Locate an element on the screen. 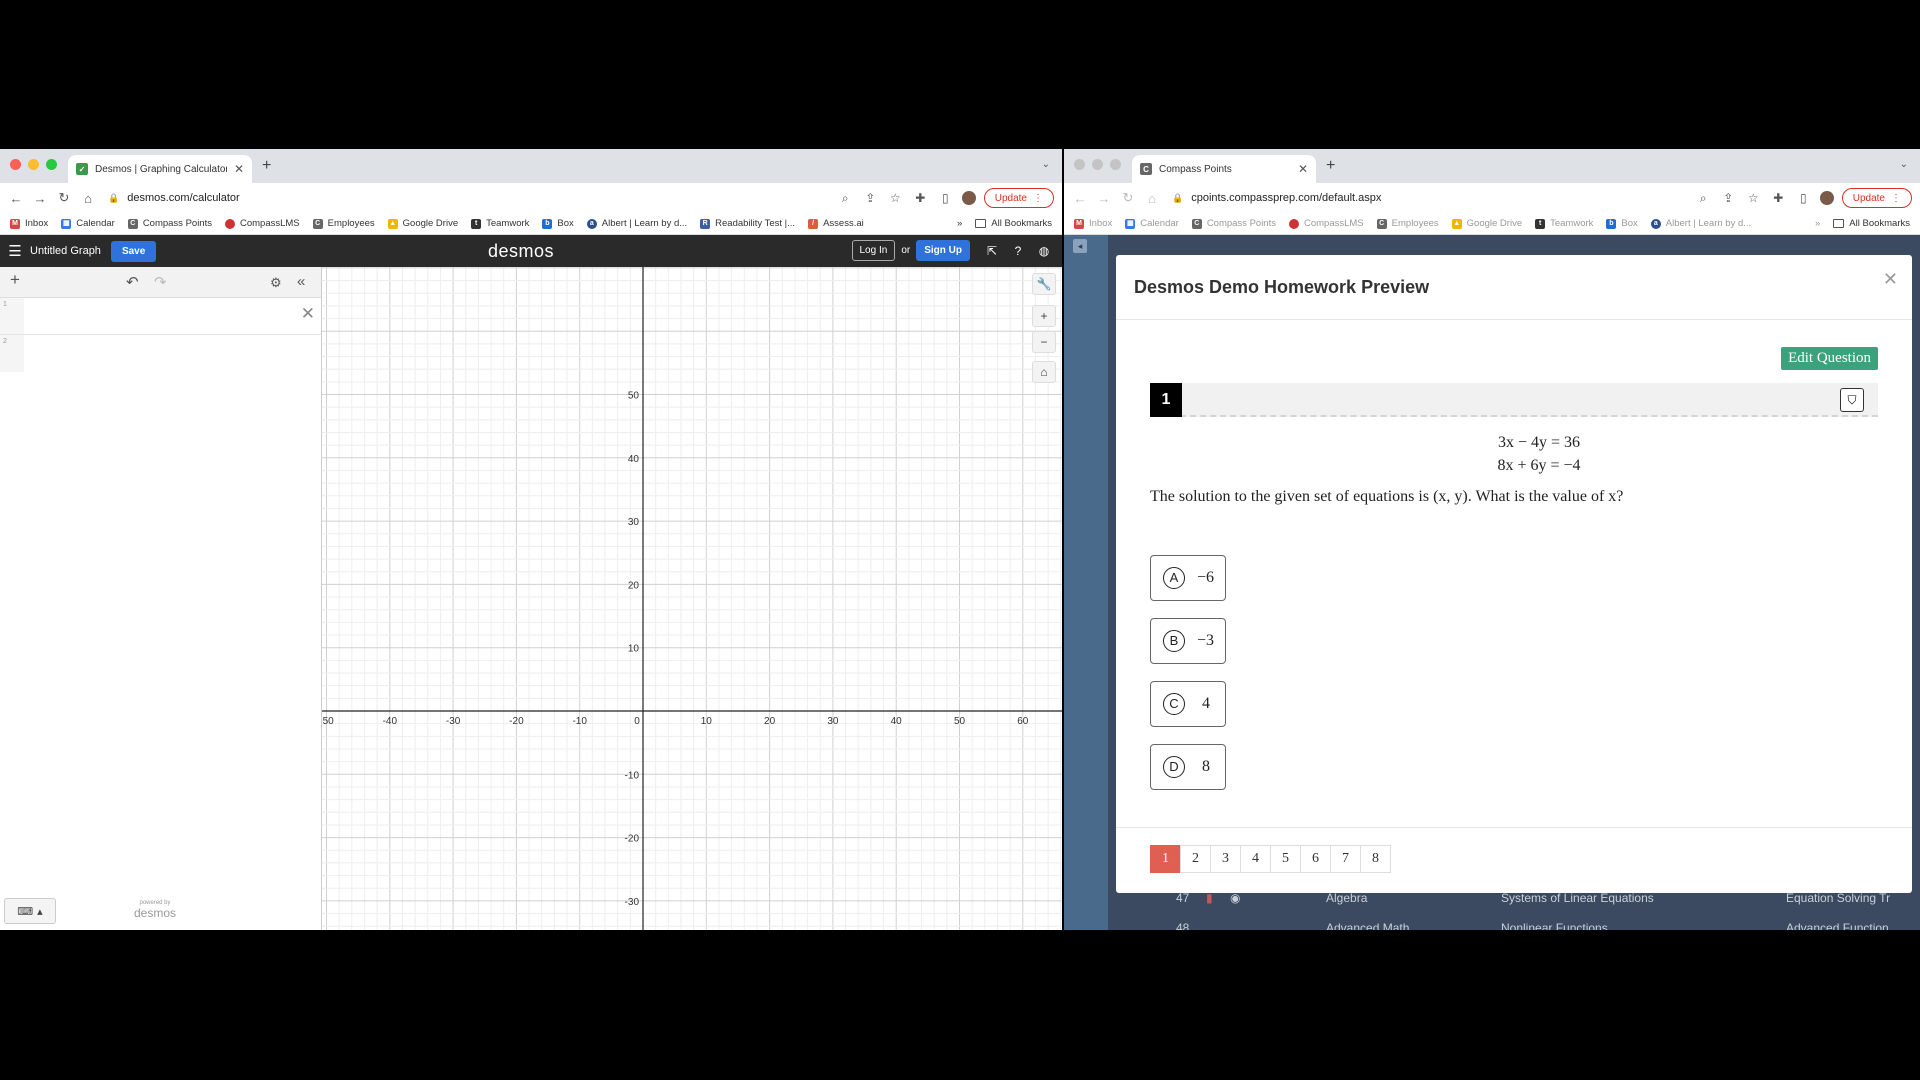  page-button-5: 5 is located at coordinates (1285, 859).